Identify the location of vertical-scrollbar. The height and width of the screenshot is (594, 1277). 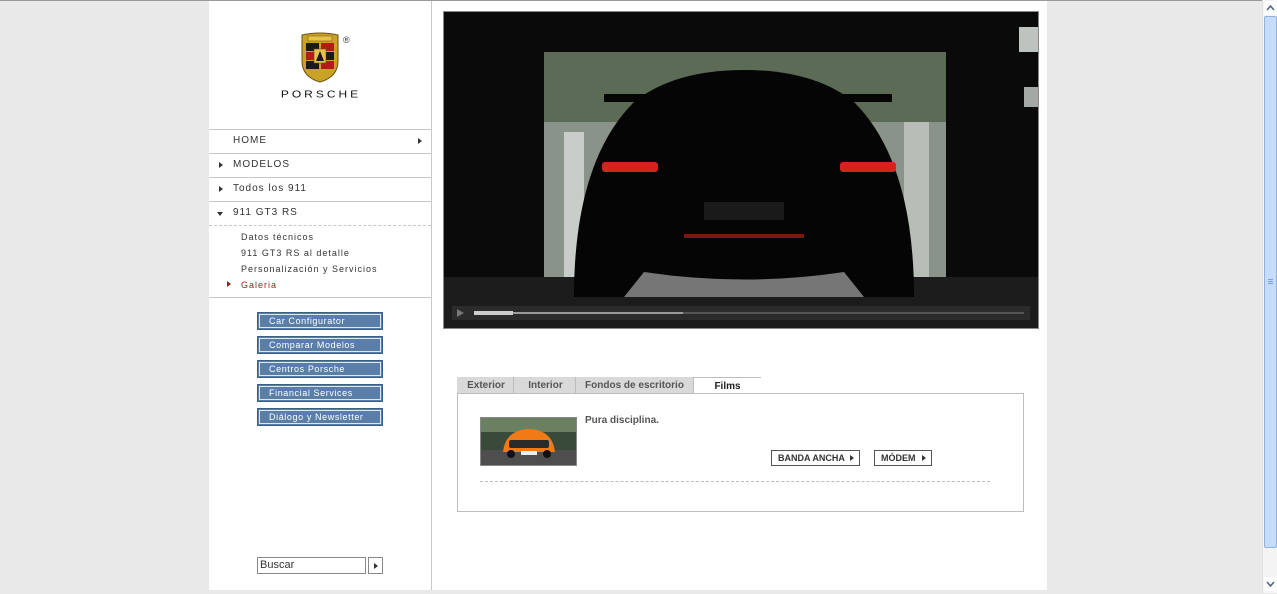
(1269, 296).